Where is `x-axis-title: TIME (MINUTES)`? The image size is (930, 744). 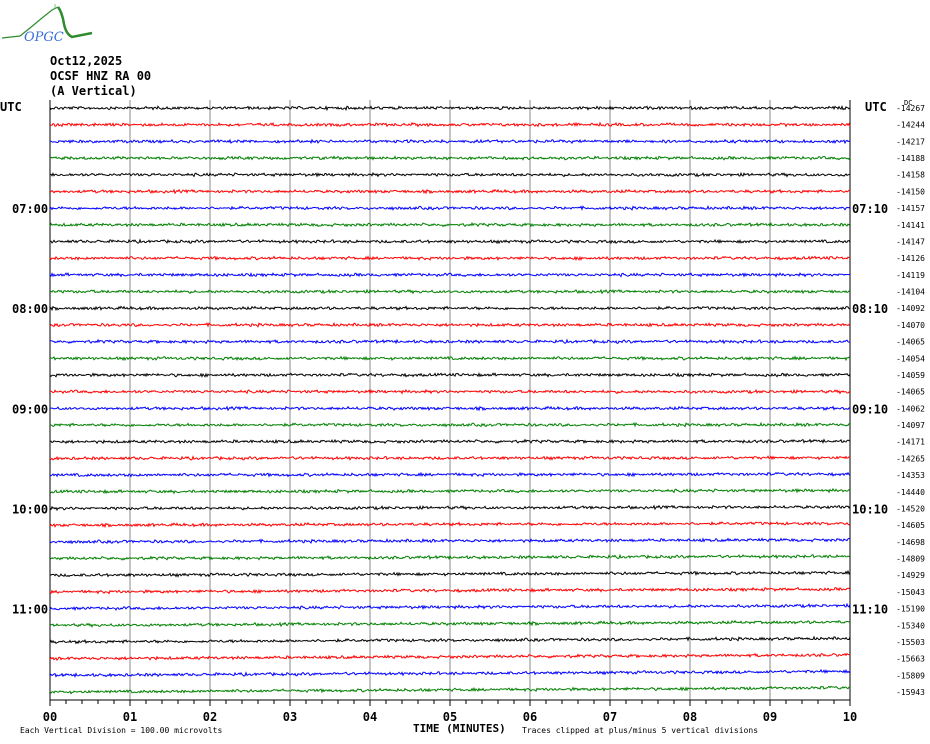 x-axis-title: TIME (MINUTES) is located at coordinates (459, 728).